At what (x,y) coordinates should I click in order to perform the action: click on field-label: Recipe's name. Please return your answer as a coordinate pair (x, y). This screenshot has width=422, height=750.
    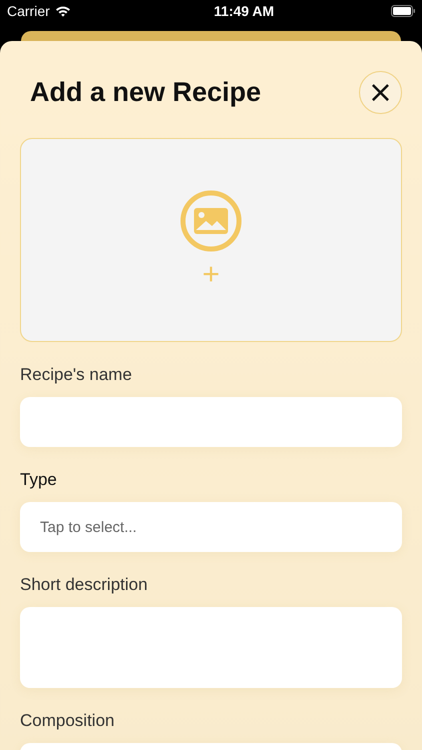
    Looking at the image, I should click on (76, 375).